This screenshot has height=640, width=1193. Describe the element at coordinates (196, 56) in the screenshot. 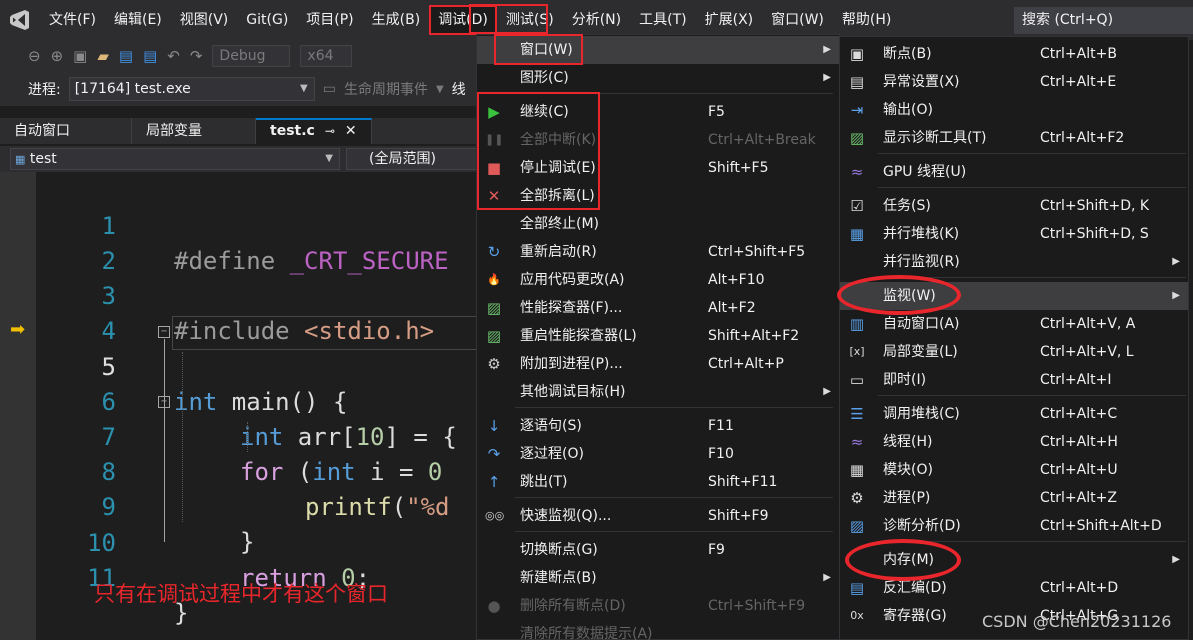

I see `redo-icon: ↷` at that location.